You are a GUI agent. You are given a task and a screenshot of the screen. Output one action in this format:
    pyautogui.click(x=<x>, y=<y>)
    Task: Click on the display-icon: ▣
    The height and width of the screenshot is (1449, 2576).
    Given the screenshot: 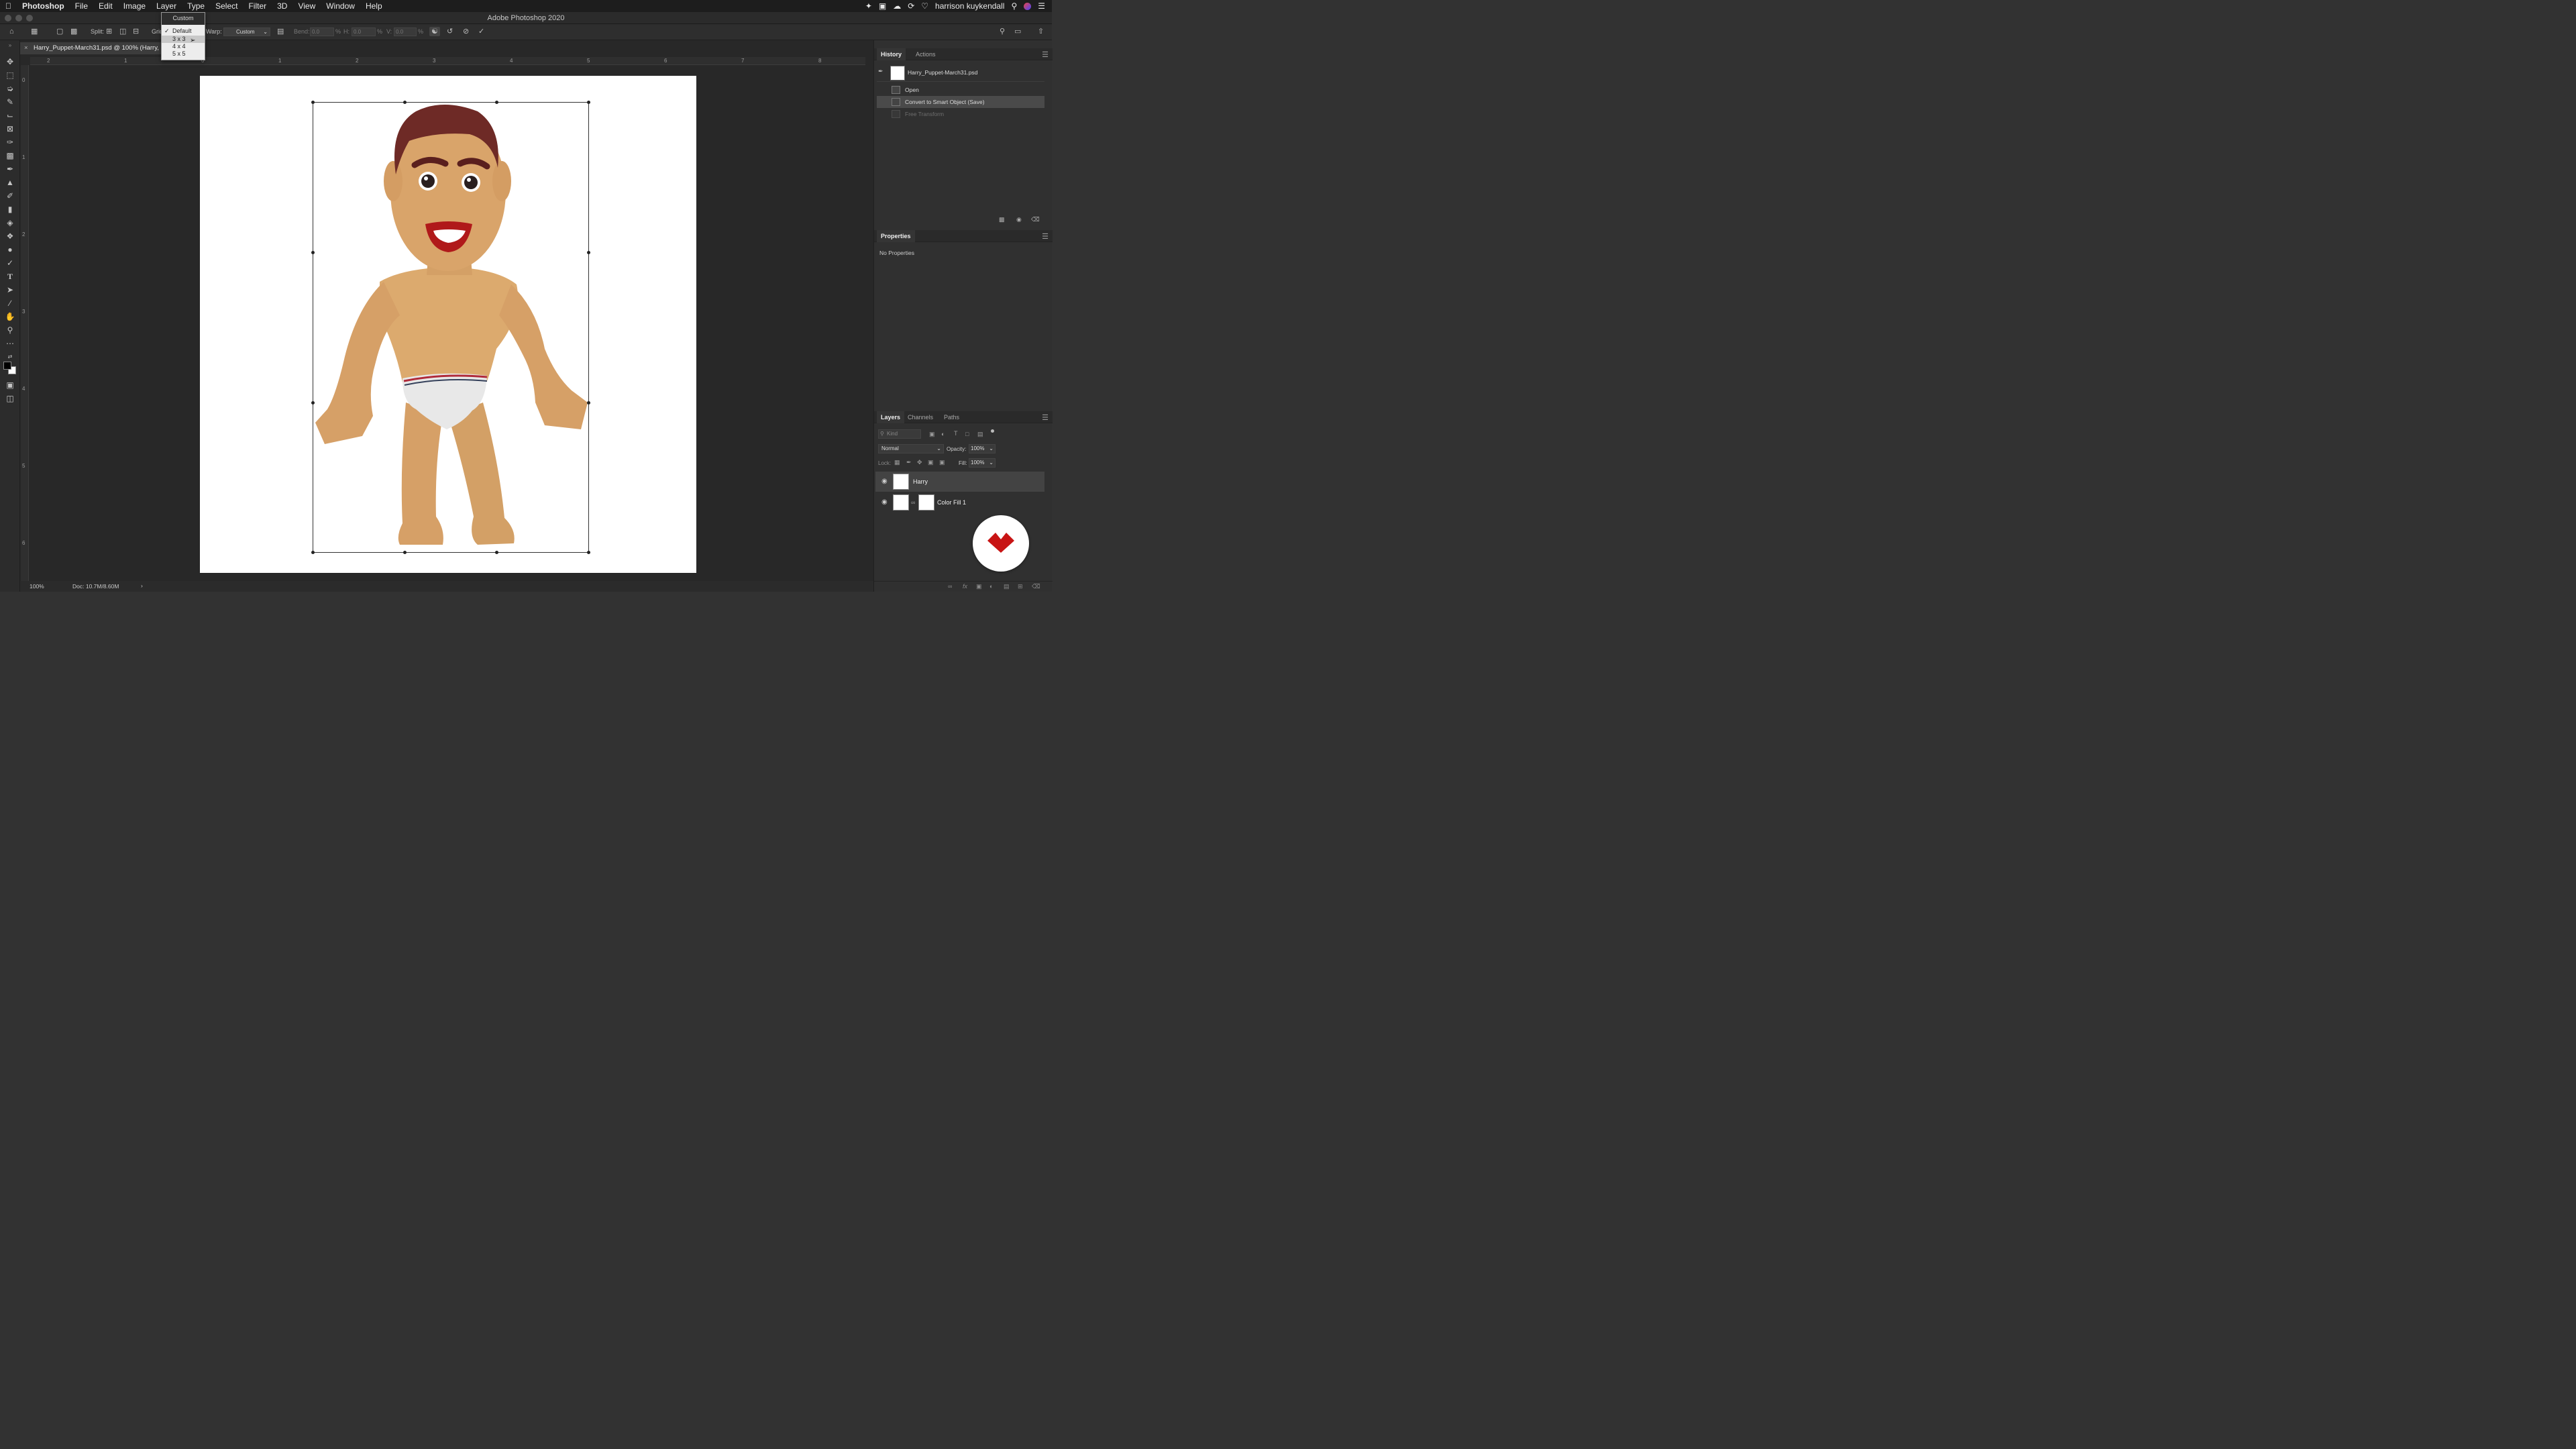 What is the action you would take?
    pyautogui.click(x=882, y=6)
    